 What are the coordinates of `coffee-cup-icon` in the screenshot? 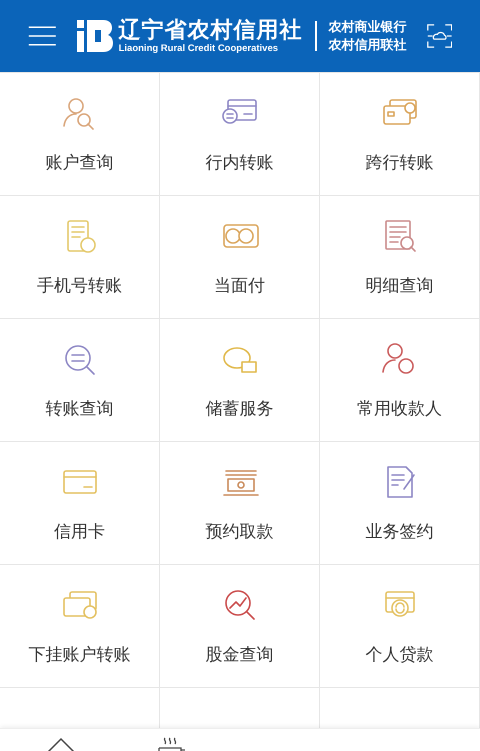 It's located at (172, 744).